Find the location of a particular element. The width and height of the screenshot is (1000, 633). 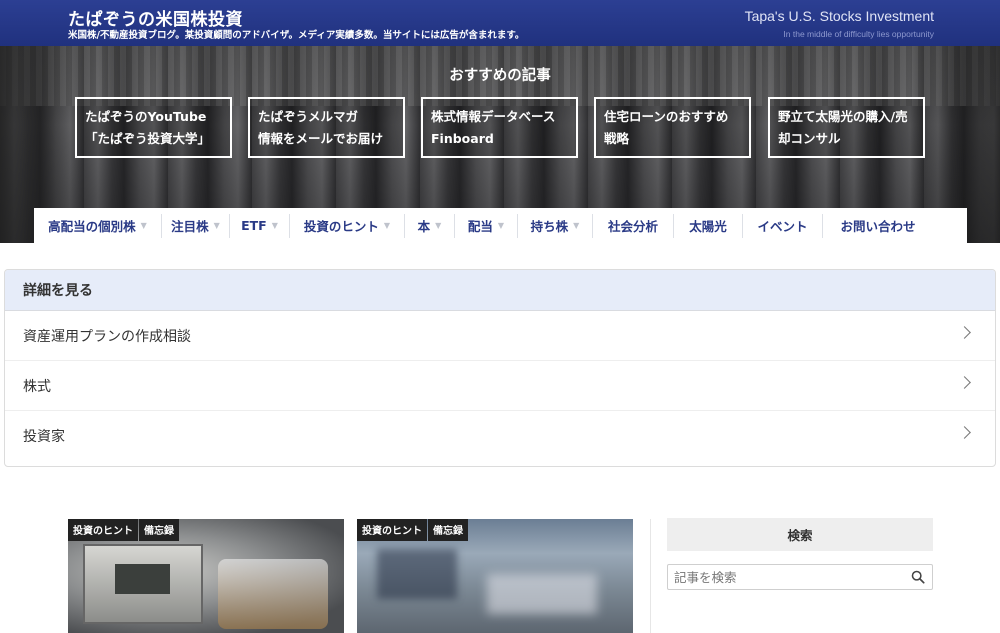

nav-label: お問い合わせ is located at coordinates (878, 226).